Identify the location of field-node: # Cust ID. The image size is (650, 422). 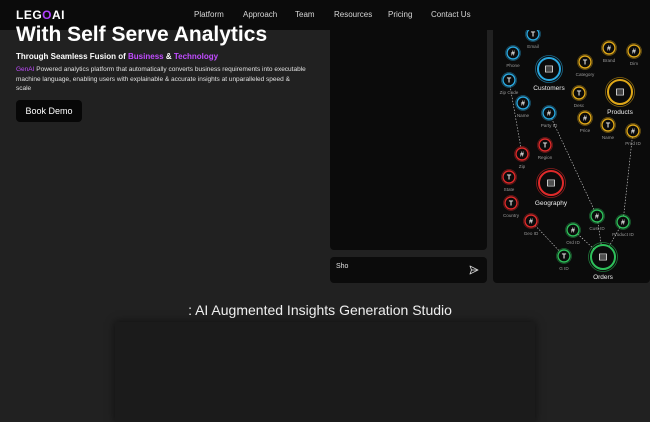
(597, 220).